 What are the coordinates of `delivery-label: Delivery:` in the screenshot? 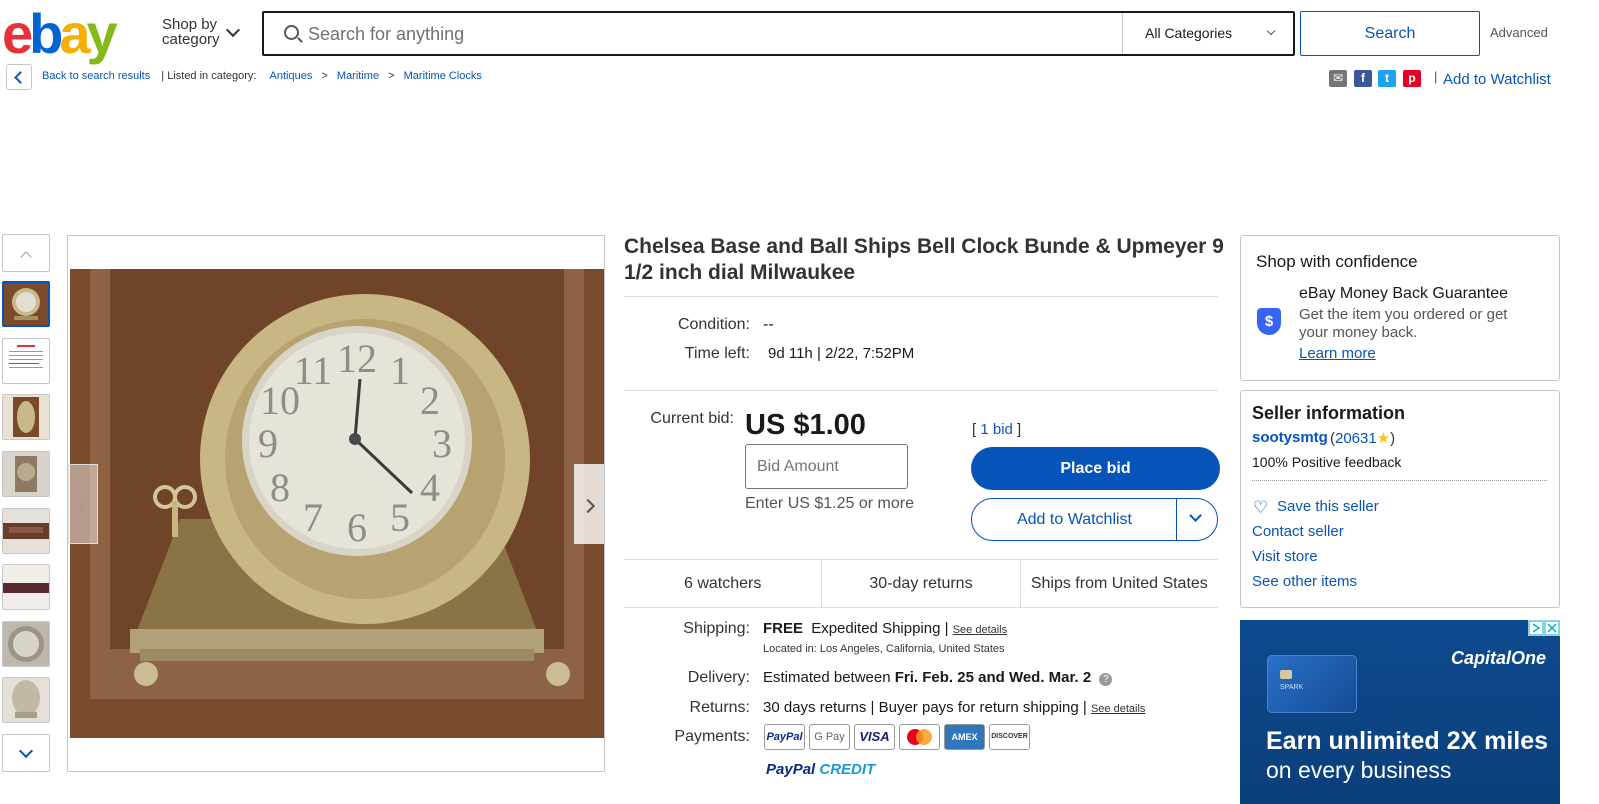 It's located at (718, 677).